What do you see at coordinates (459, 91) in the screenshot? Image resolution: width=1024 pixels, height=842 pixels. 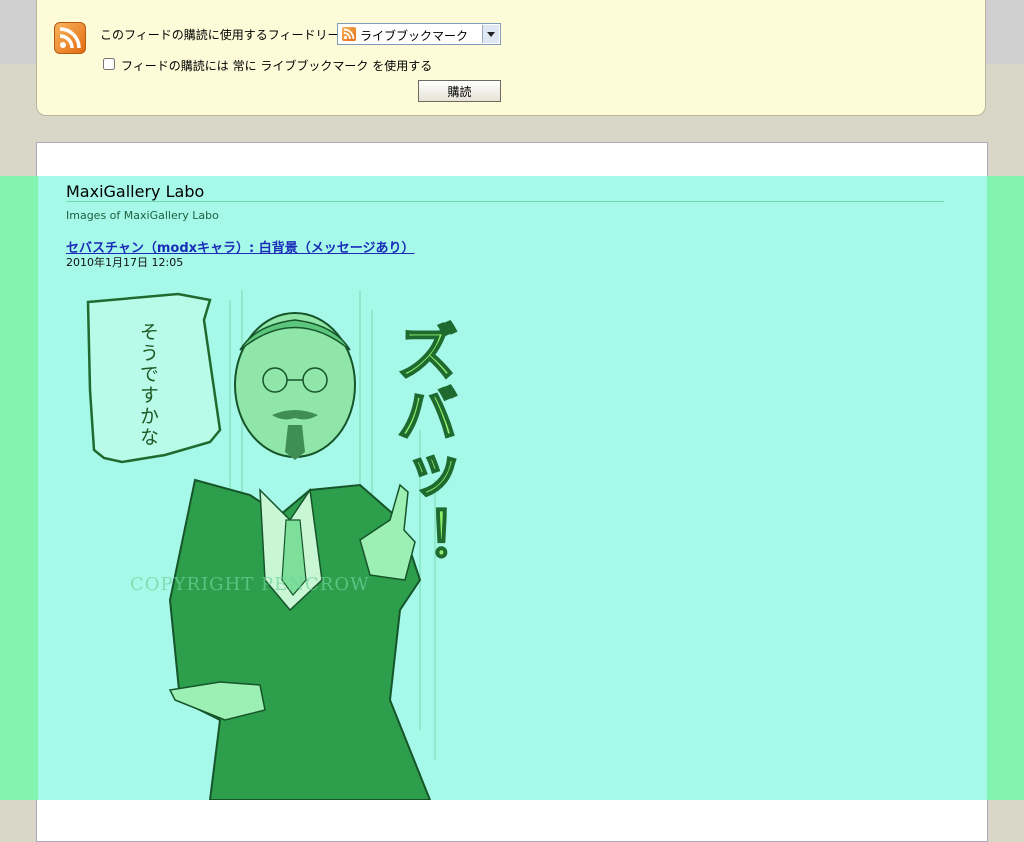 I see `subscribe-button: 購読` at bounding box center [459, 91].